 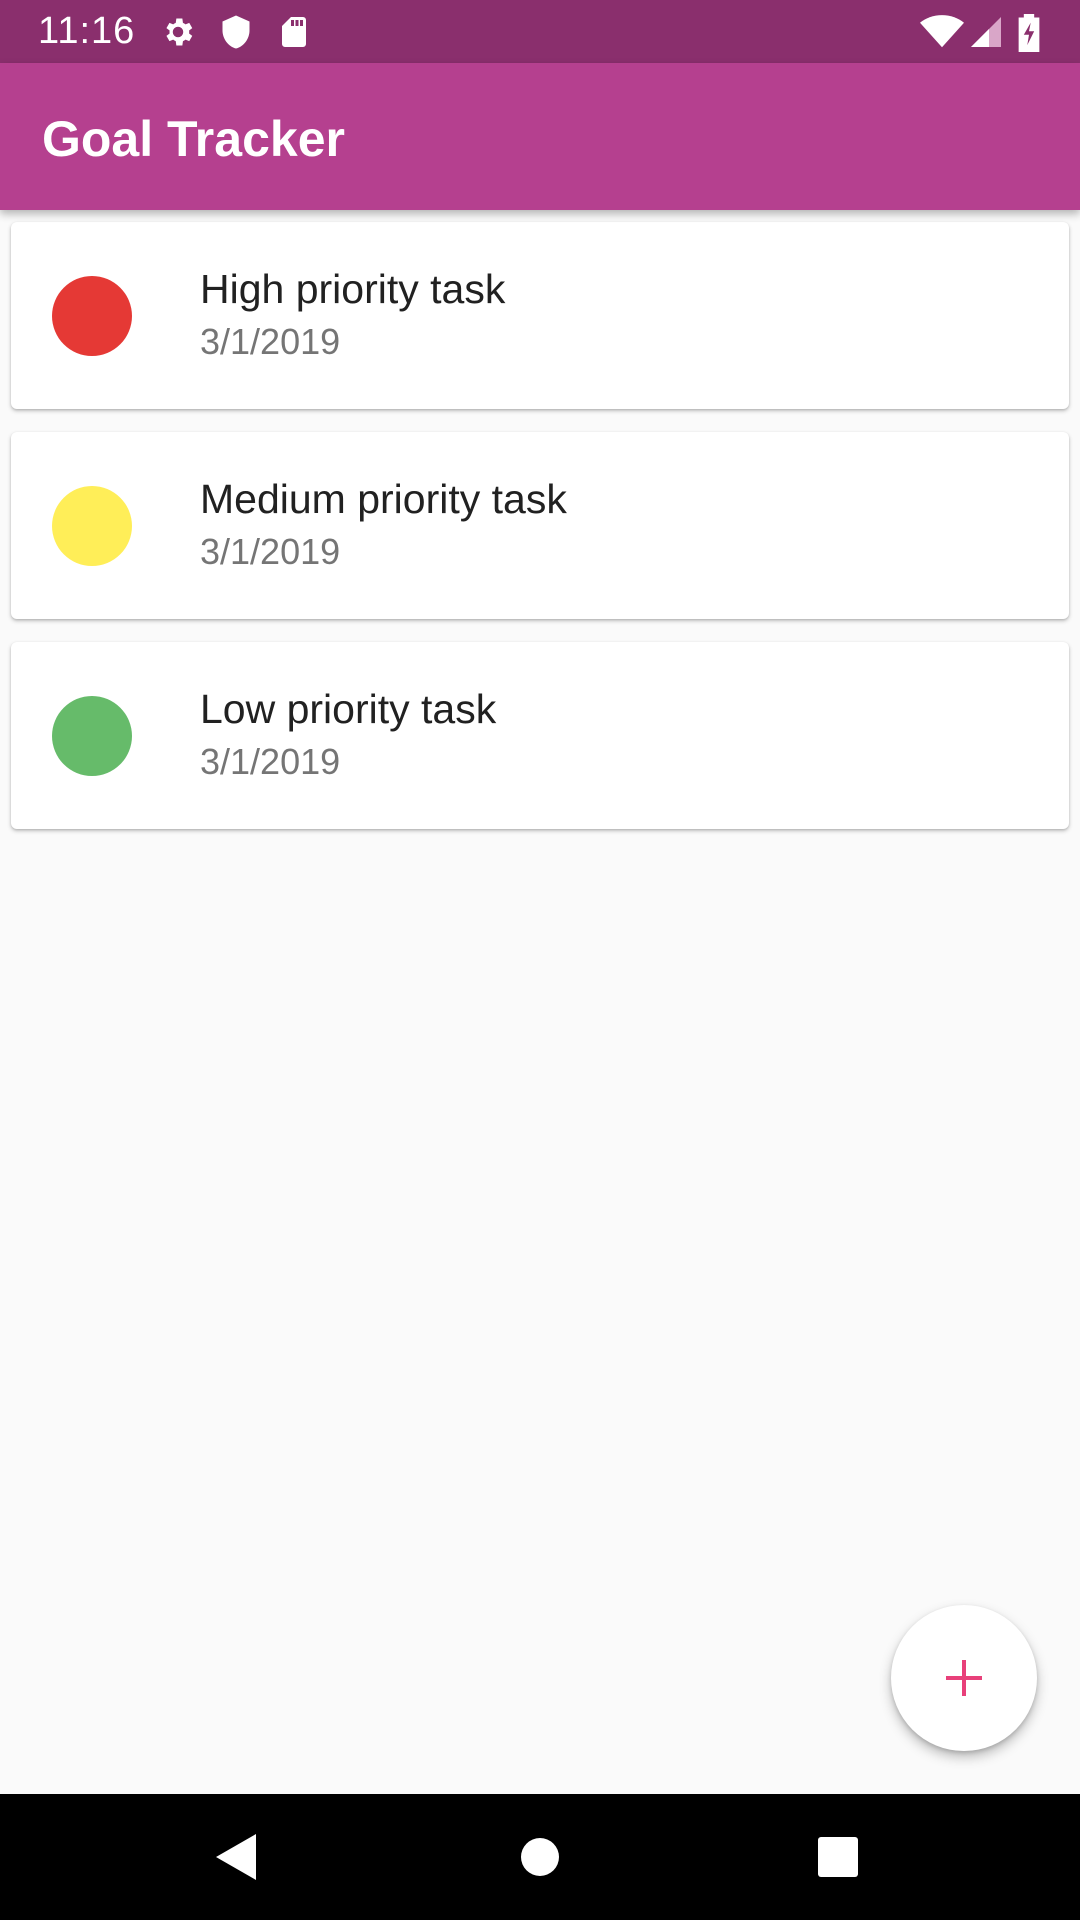 I want to click on settings-gear-icon, so click(x=178, y=32).